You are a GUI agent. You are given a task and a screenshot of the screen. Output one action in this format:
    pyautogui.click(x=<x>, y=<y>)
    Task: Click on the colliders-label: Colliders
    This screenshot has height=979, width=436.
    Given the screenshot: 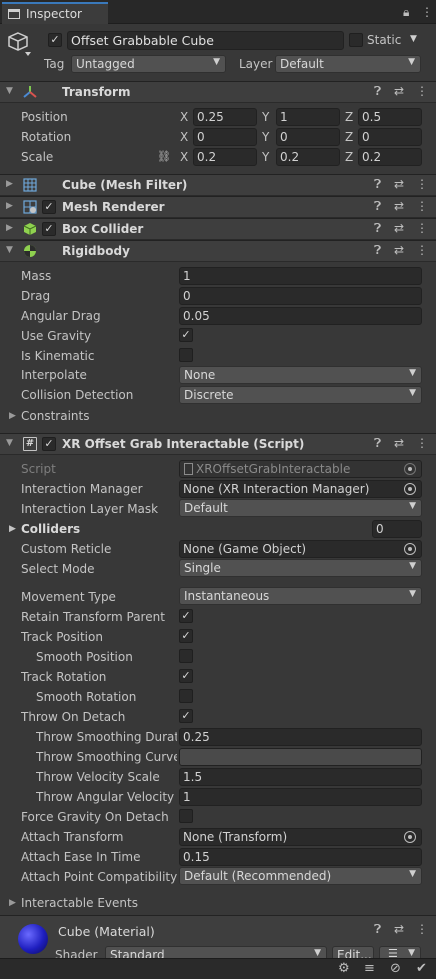 What is the action you would take?
    pyautogui.click(x=50, y=529)
    